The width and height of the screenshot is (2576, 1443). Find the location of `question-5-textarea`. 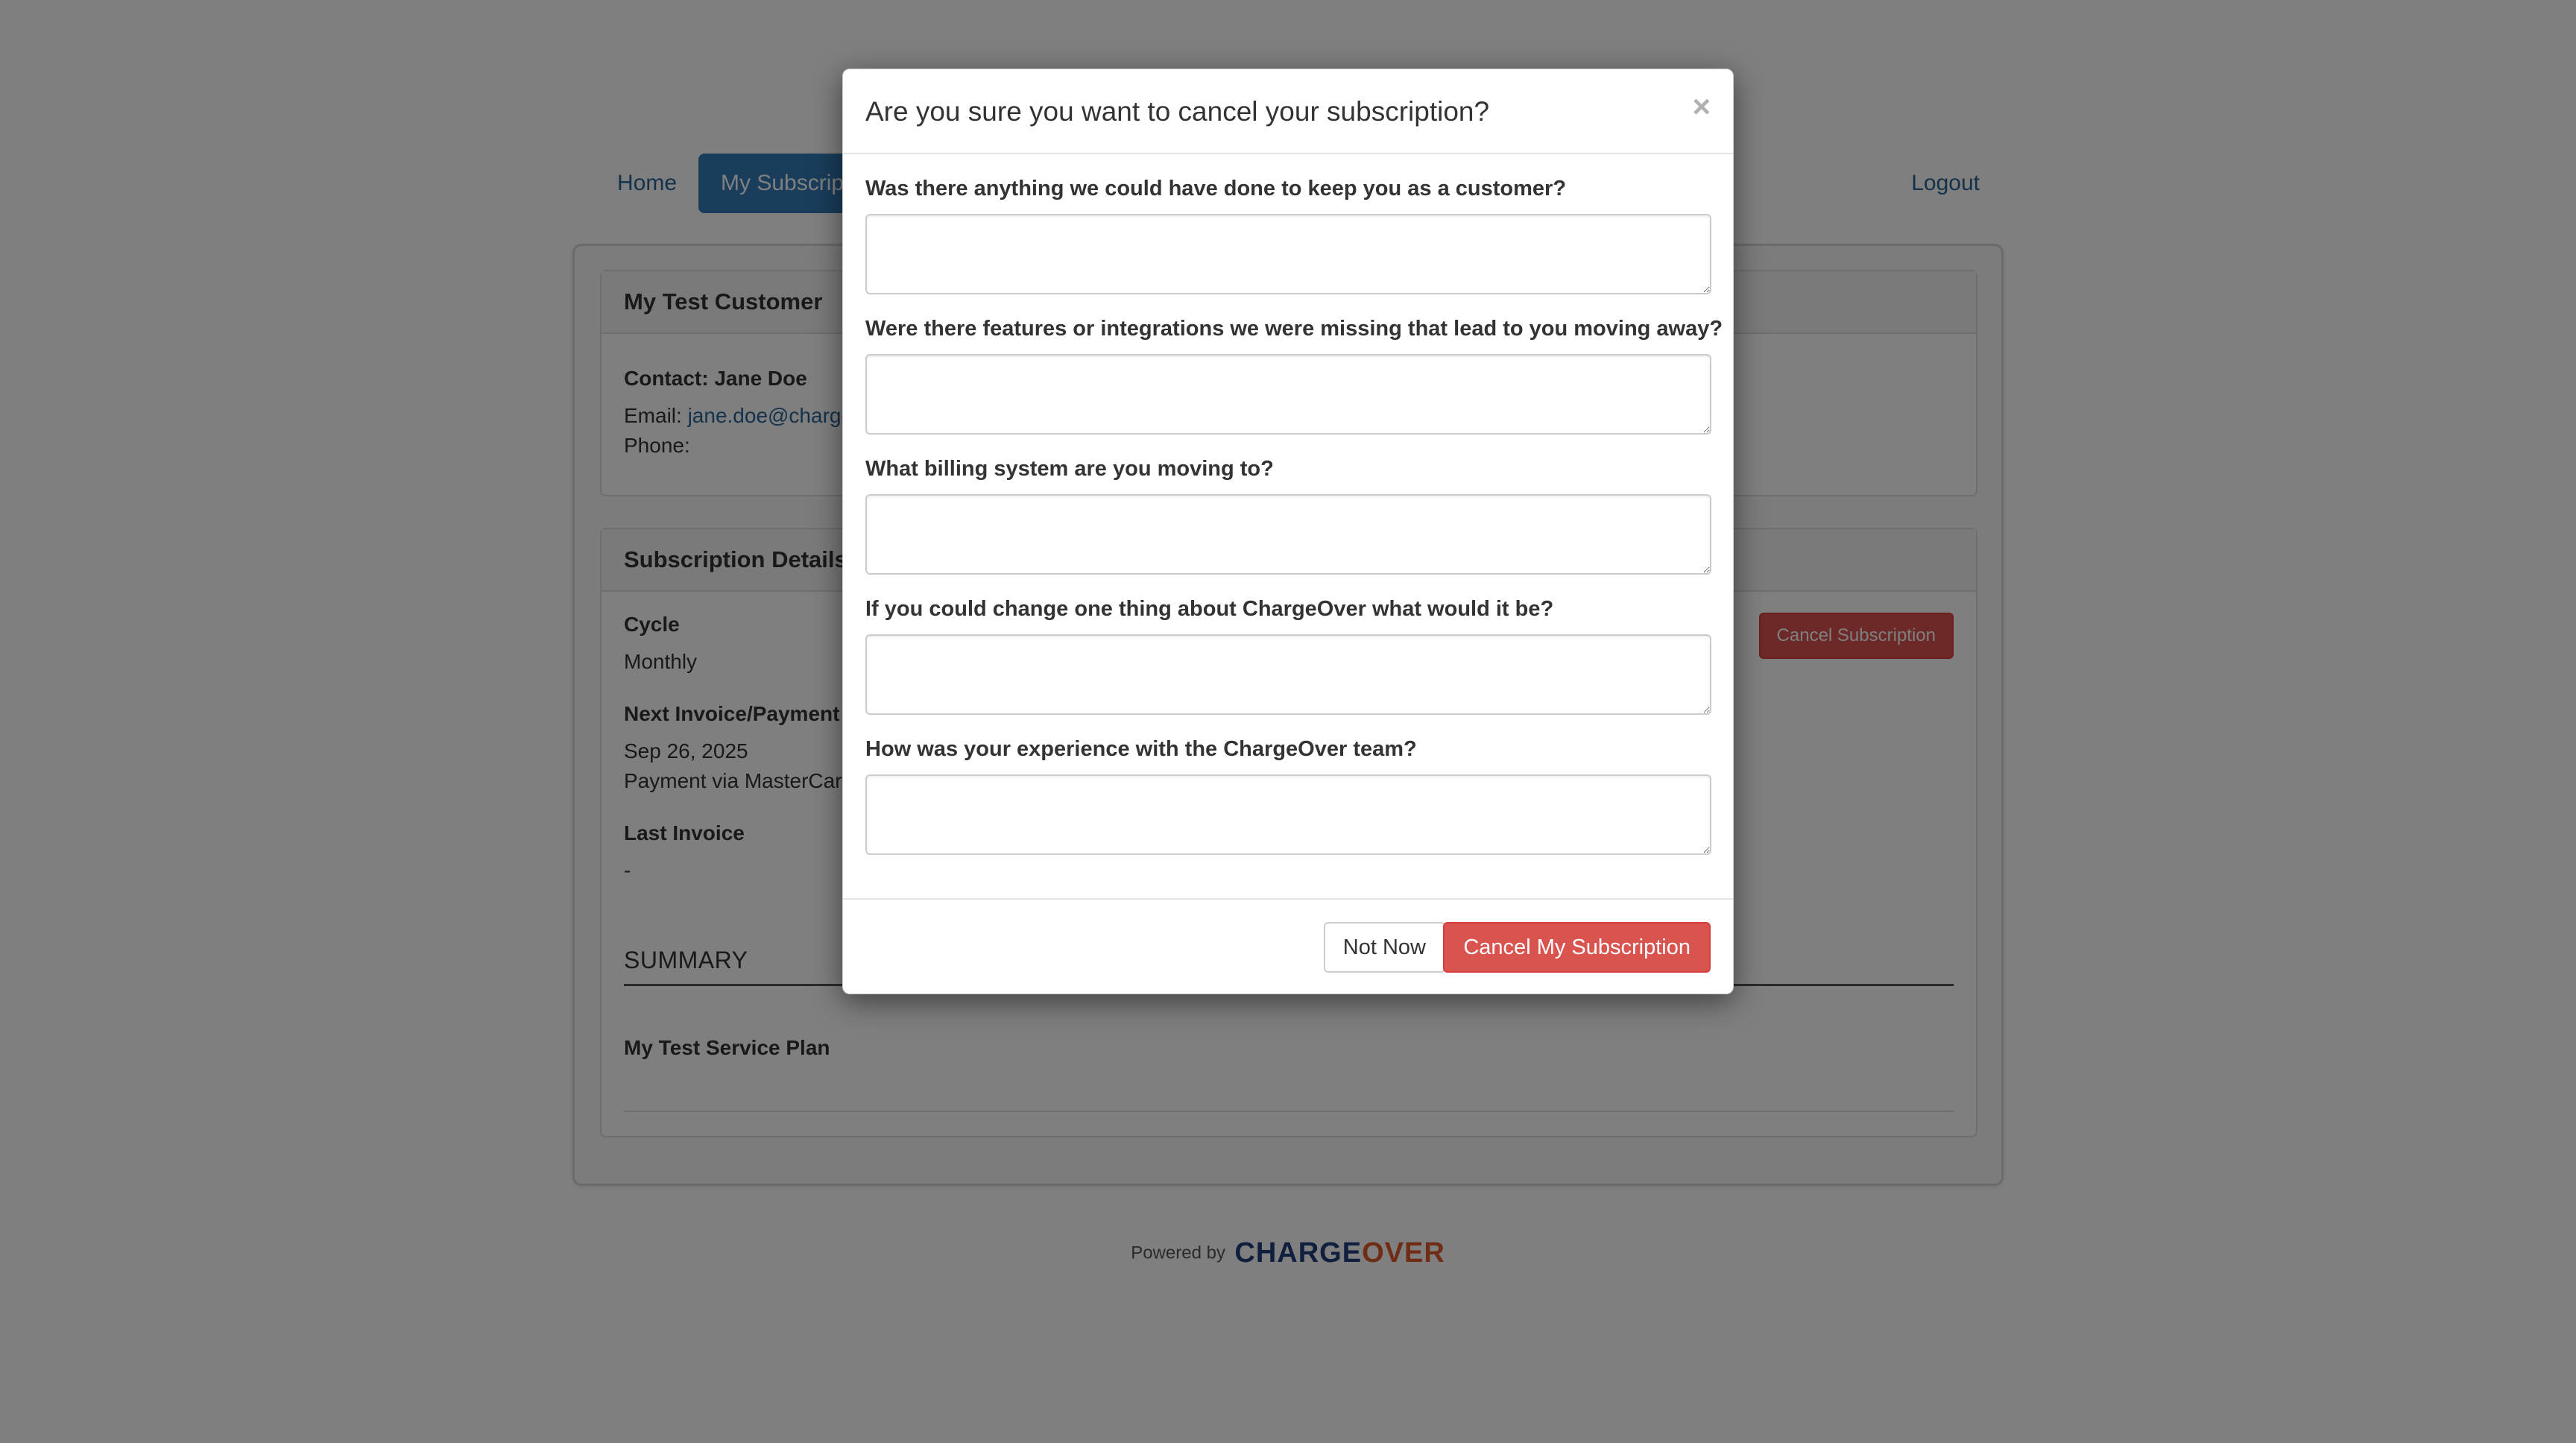

question-5-textarea is located at coordinates (1288, 814).